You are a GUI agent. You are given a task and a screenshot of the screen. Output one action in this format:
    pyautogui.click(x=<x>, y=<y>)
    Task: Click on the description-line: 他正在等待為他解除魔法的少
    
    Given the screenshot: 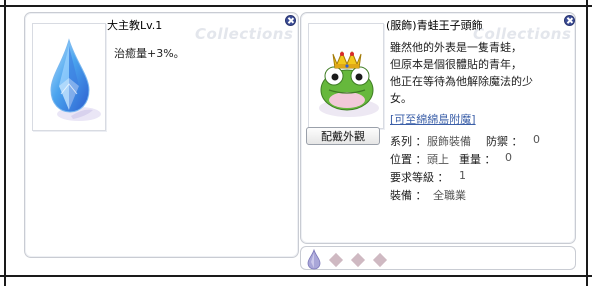 What is the action you would take?
    pyautogui.click(x=461, y=81)
    